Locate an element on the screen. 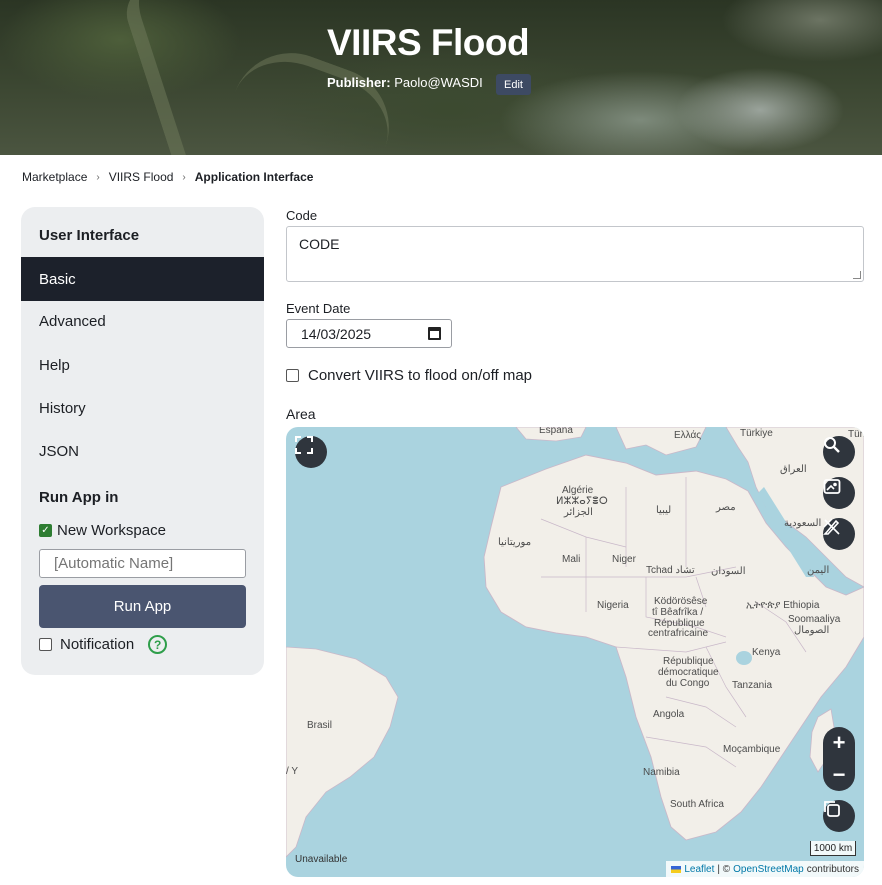  map-label-car-4: centrafricaine is located at coordinates (678, 633).